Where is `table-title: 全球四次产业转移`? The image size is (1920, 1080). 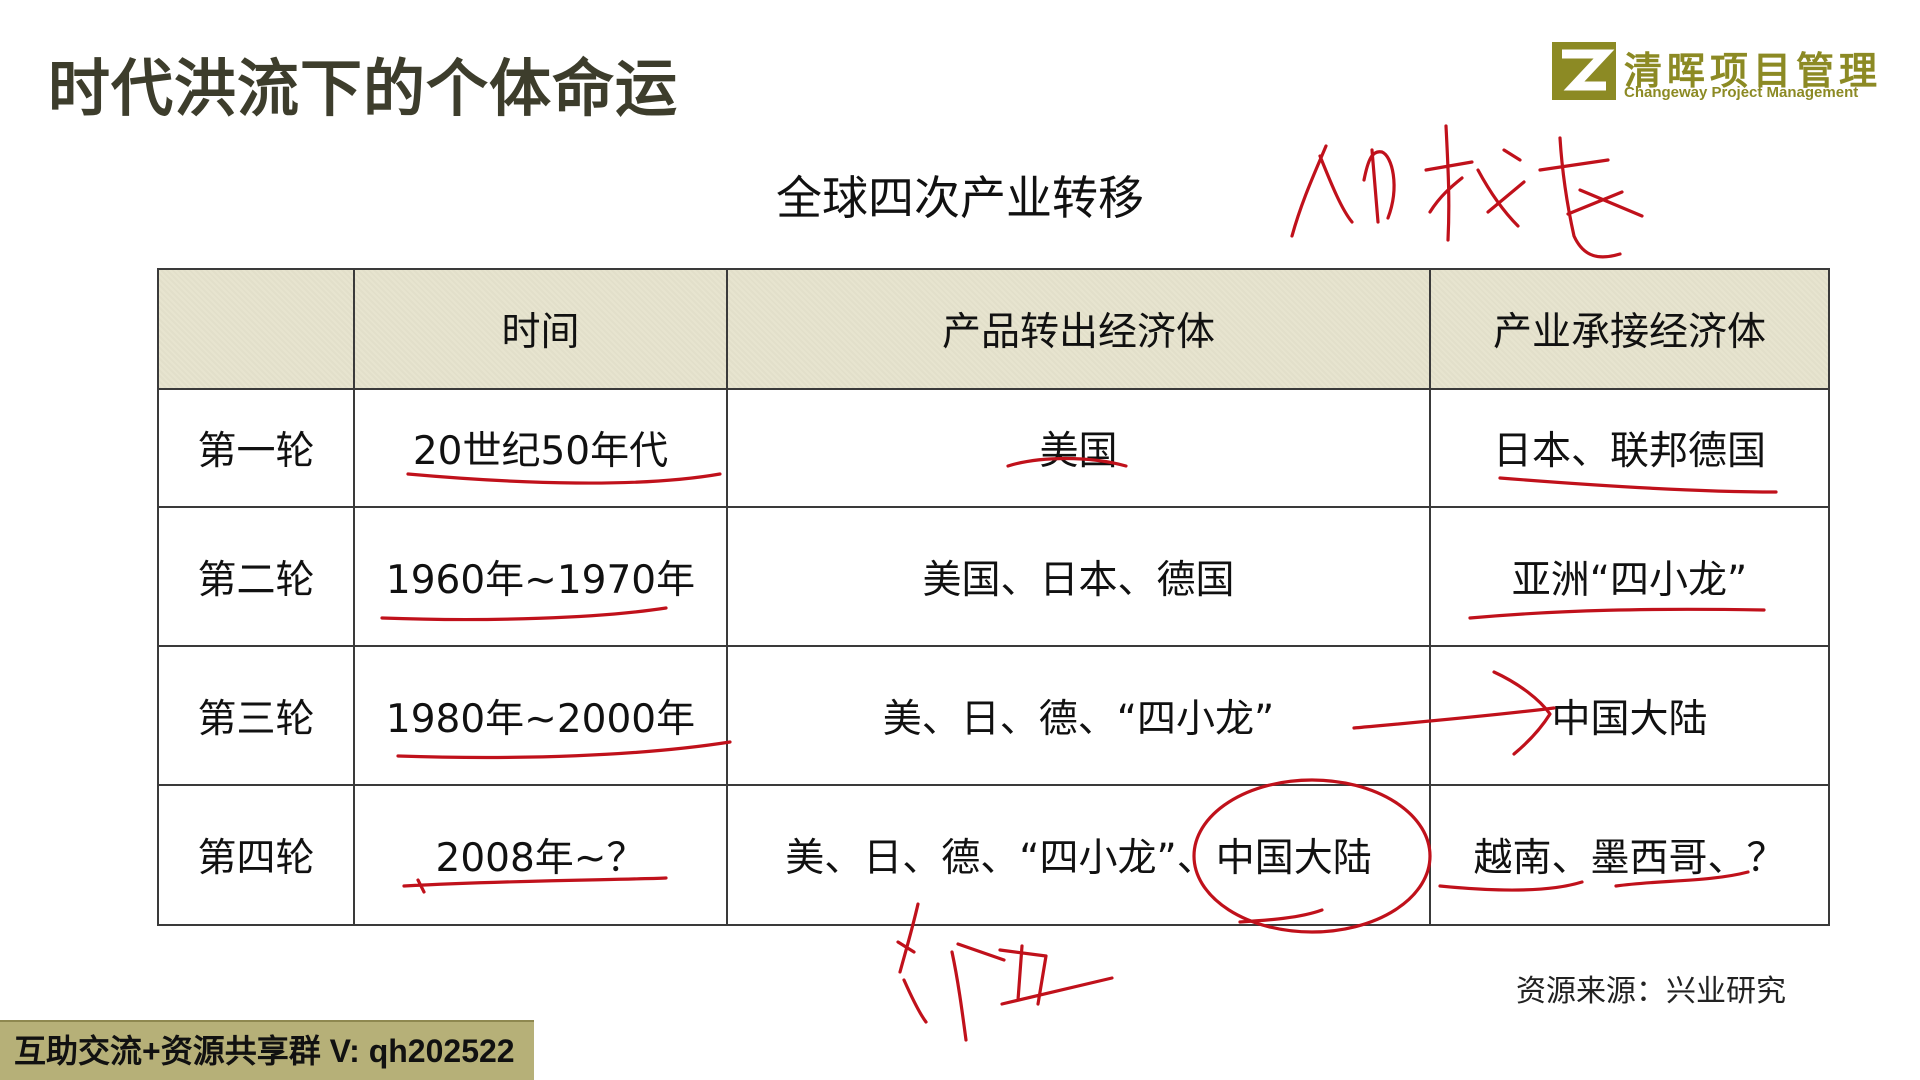 table-title: 全球四次产业转移 is located at coordinates (960, 195).